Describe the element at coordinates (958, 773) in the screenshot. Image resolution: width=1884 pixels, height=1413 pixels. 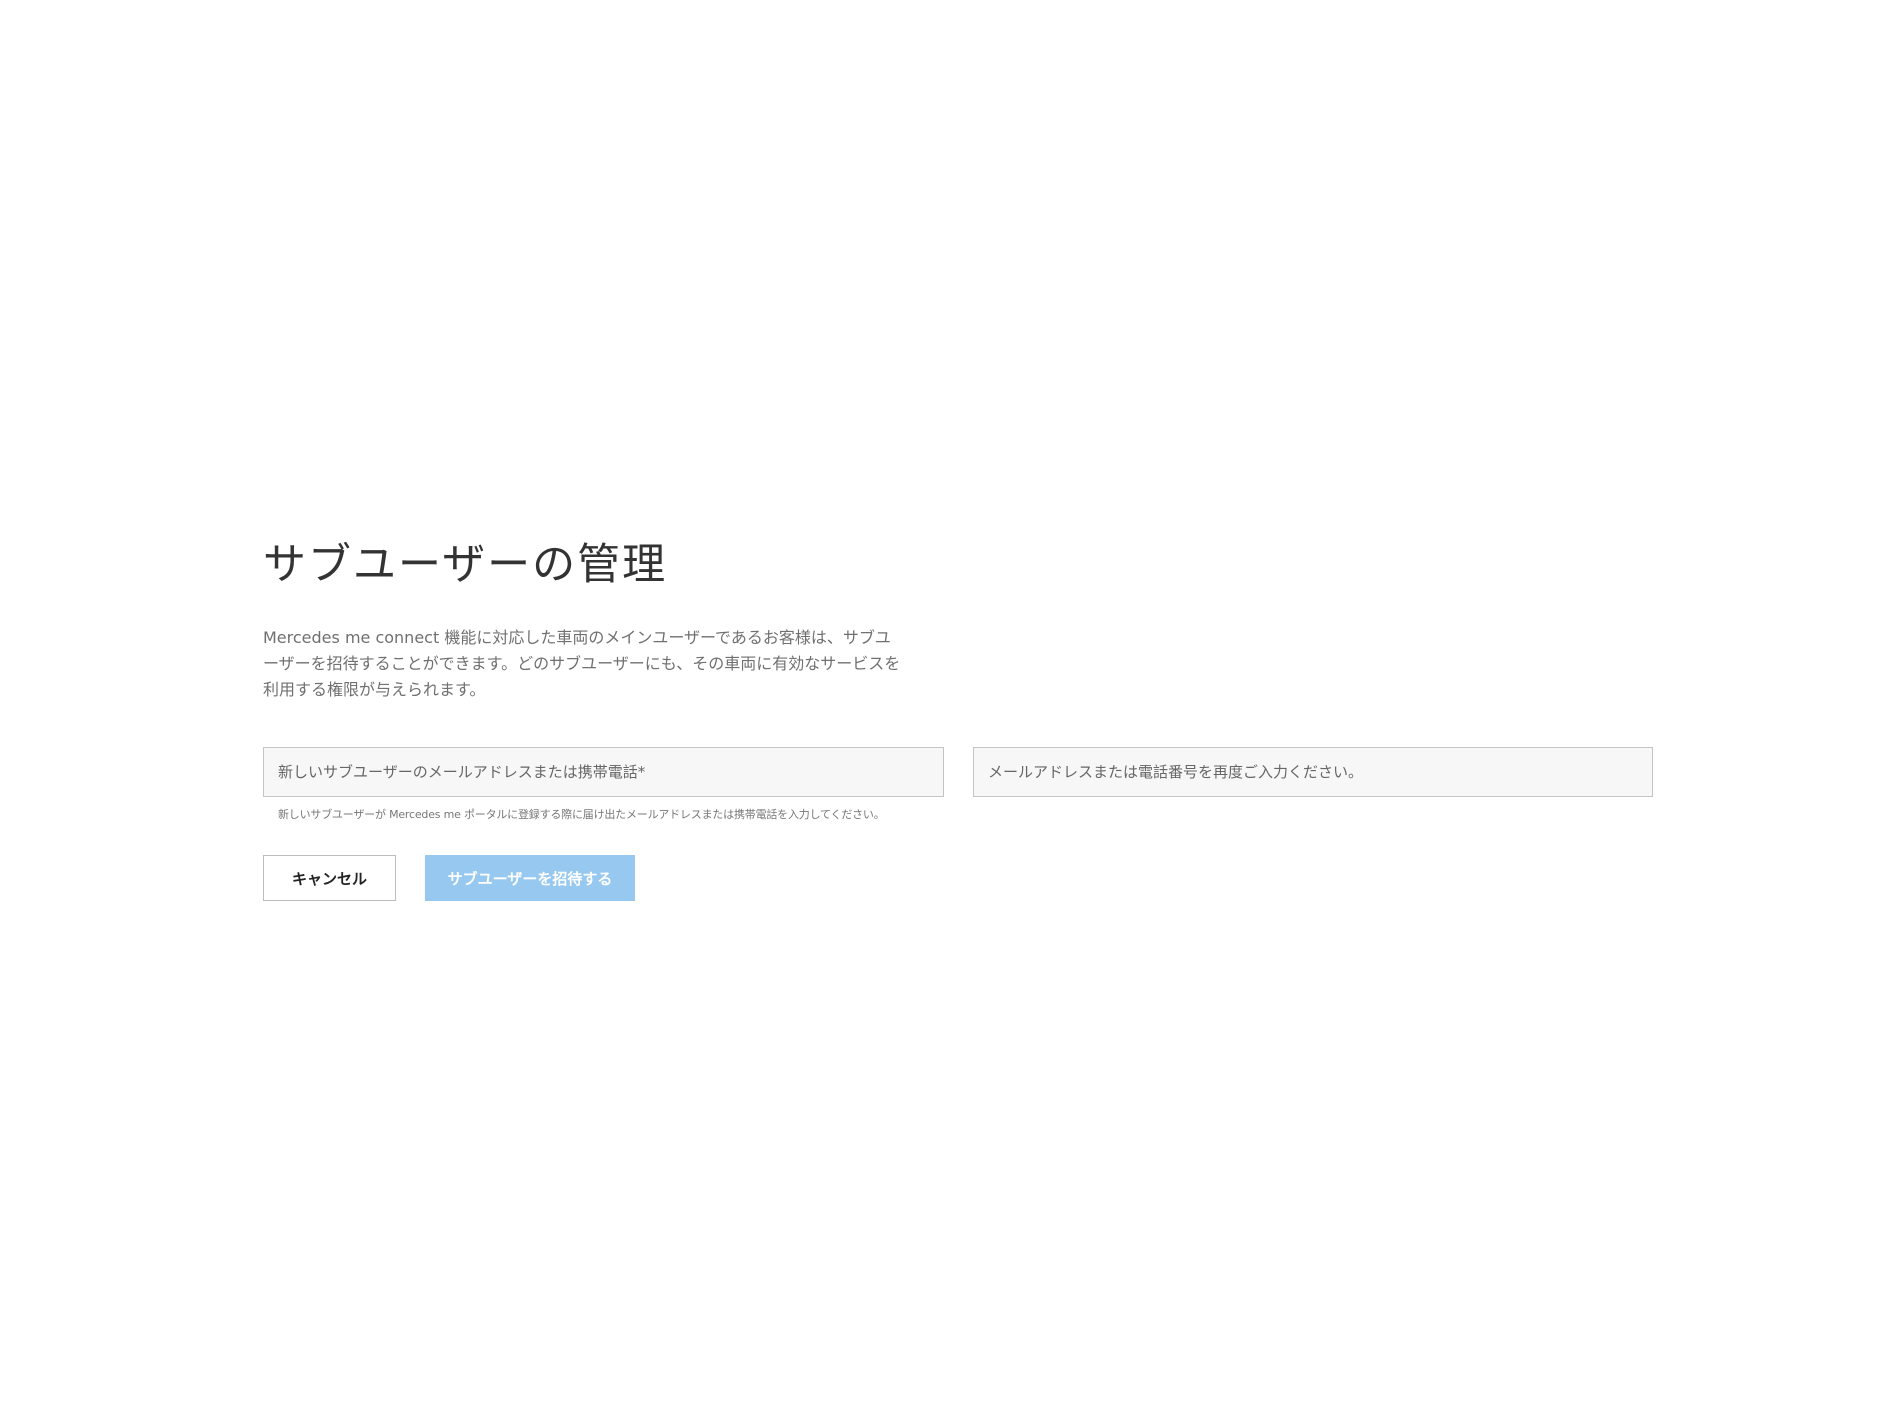
I see `invite-form-fields` at that location.